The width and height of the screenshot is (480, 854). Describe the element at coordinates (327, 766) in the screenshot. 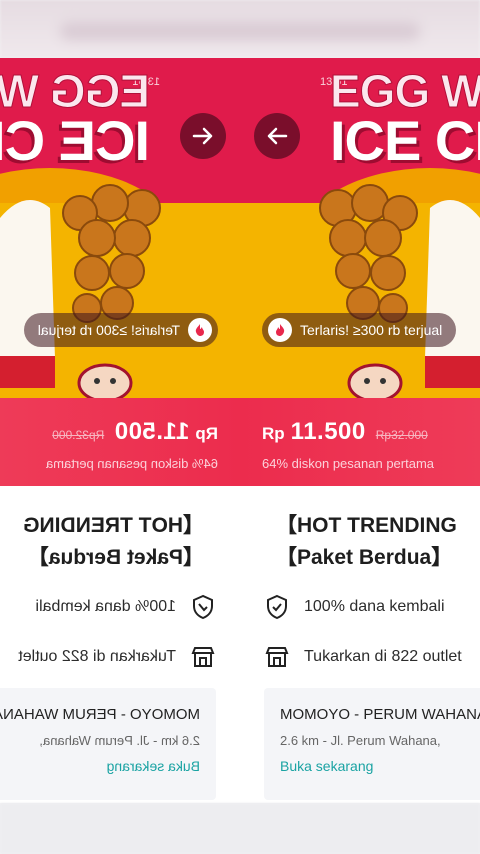

I see `open-now-link: Buka sekarang` at that location.